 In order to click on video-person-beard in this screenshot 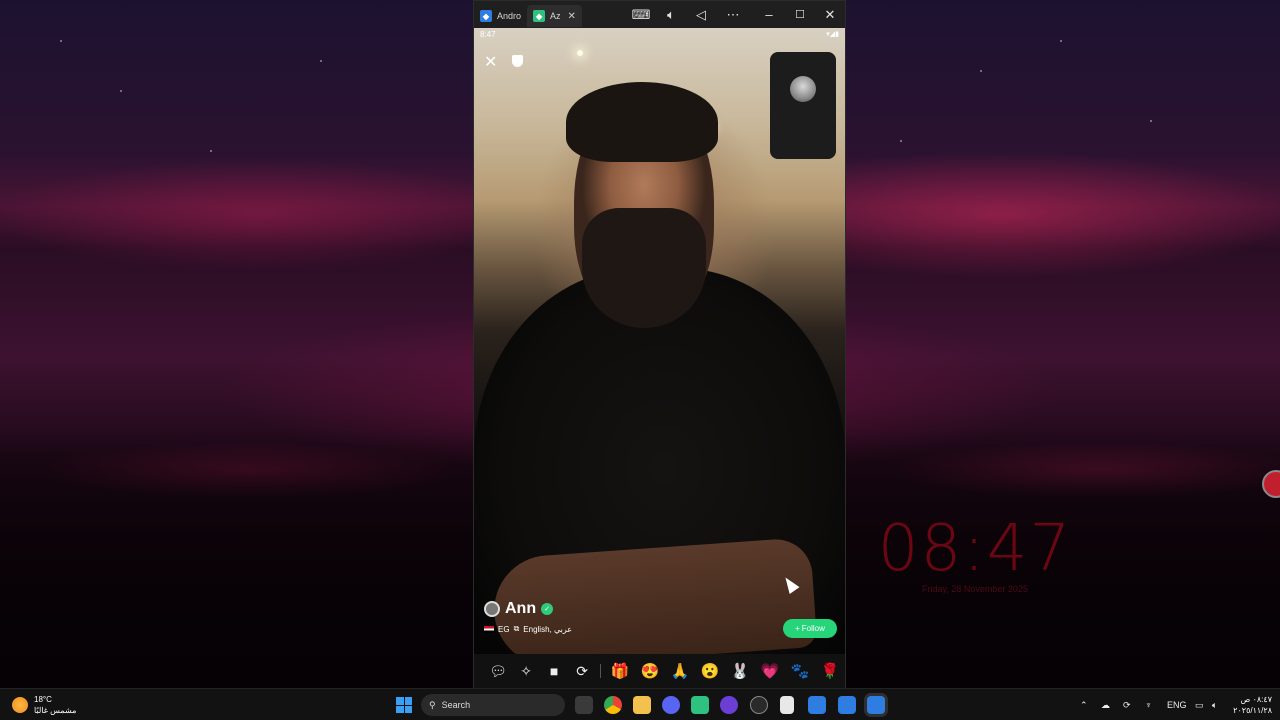, I will do `click(644, 268)`.